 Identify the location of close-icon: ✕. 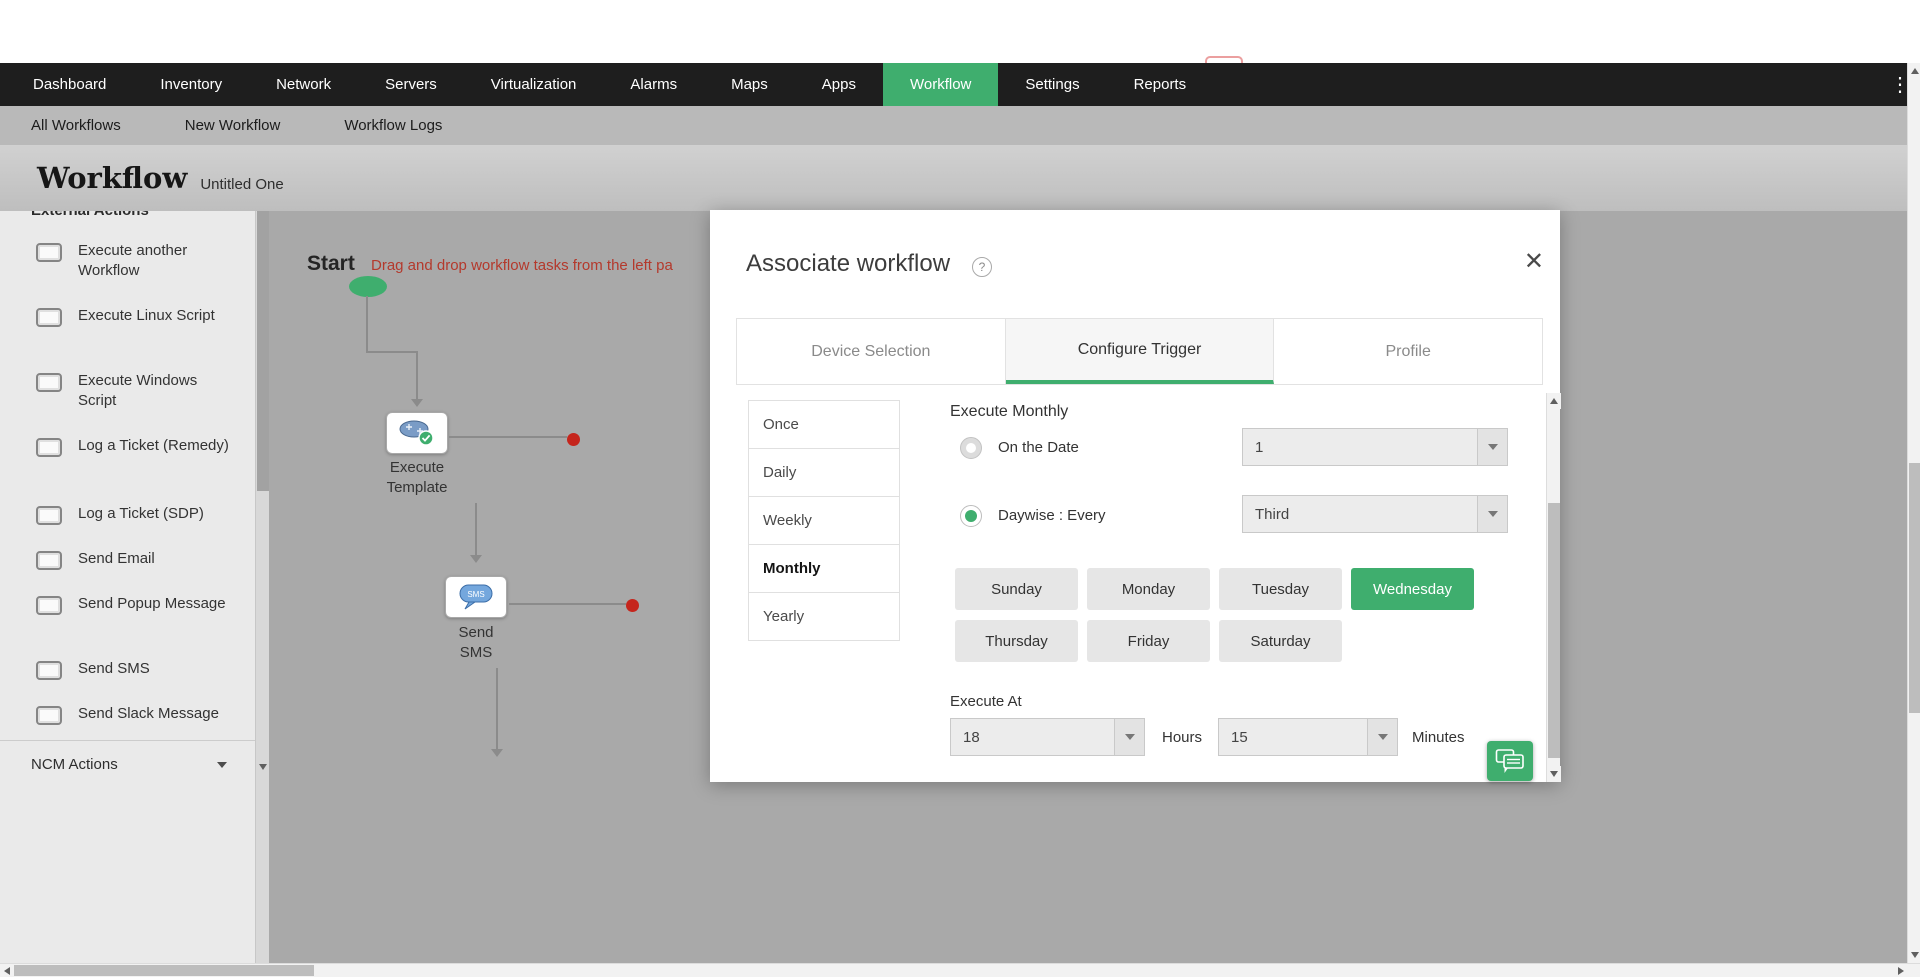
(1534, 262).